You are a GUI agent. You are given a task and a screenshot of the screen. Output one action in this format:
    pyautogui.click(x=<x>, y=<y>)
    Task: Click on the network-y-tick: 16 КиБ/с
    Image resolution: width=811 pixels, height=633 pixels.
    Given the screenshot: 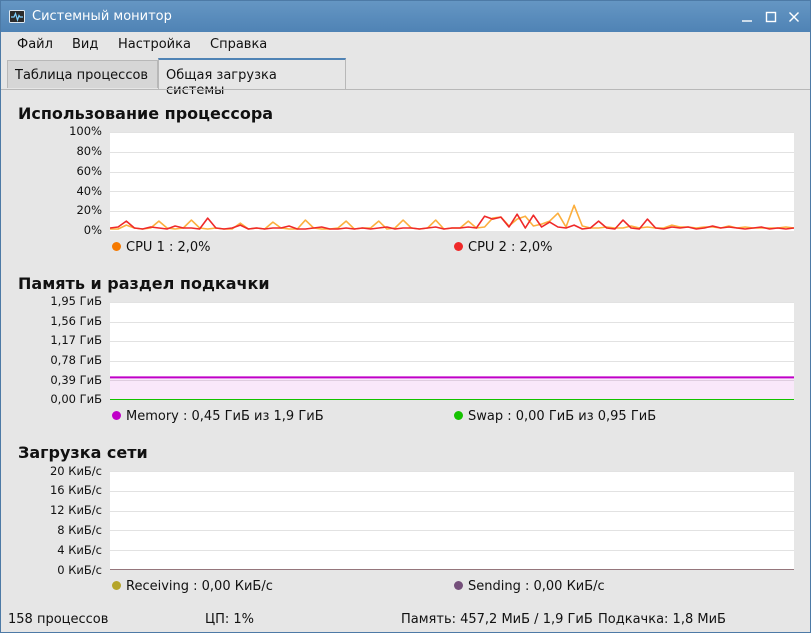 What is the action you would take?
    pyautogui.click(x=75, y=490)
    